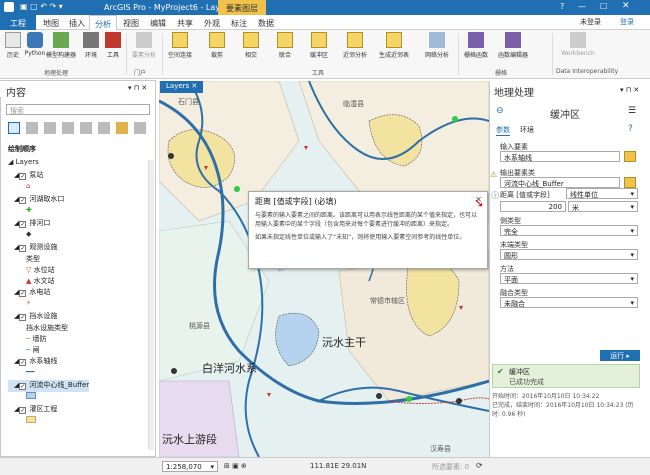  I want to click on list-by-charts-icon, so click(122, 128).